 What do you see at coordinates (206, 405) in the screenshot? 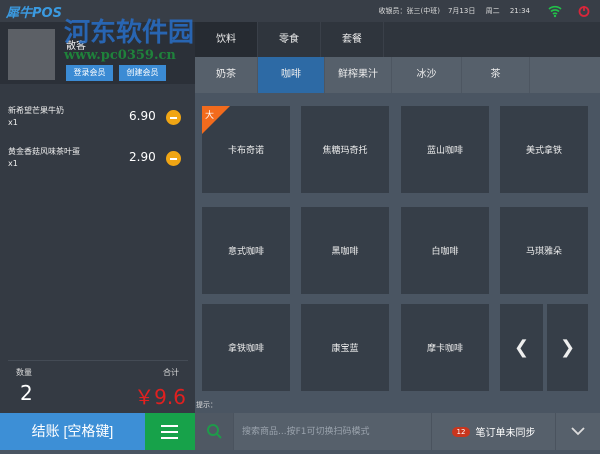
I see `tip-label: 提示：` at bounding box center [206, 405].